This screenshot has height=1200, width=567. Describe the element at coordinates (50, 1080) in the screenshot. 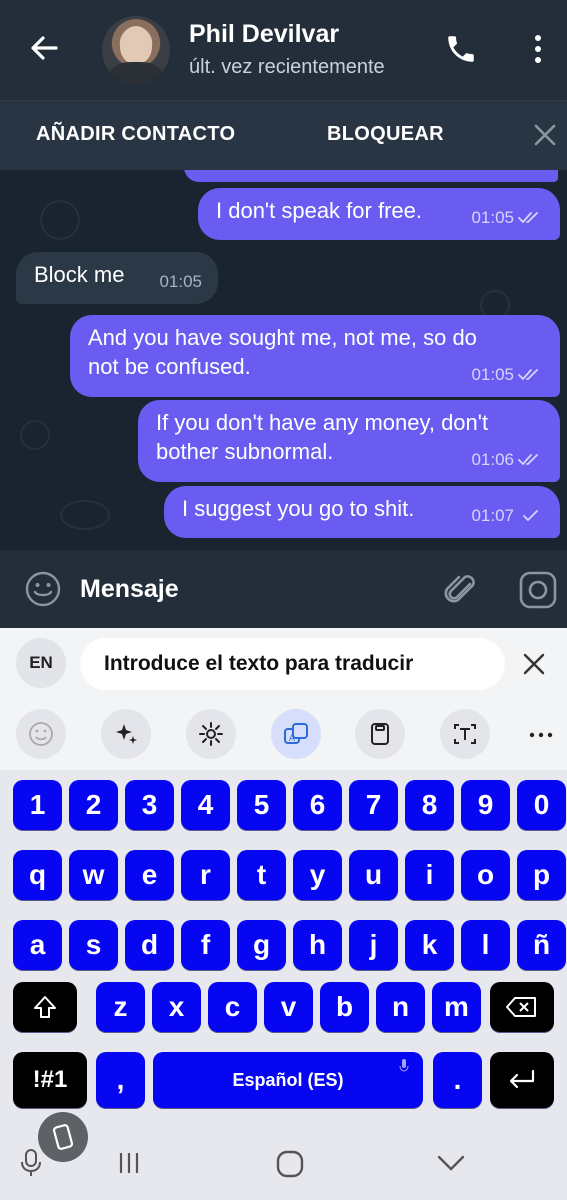

I see `symbols-key: !#1` at that location.